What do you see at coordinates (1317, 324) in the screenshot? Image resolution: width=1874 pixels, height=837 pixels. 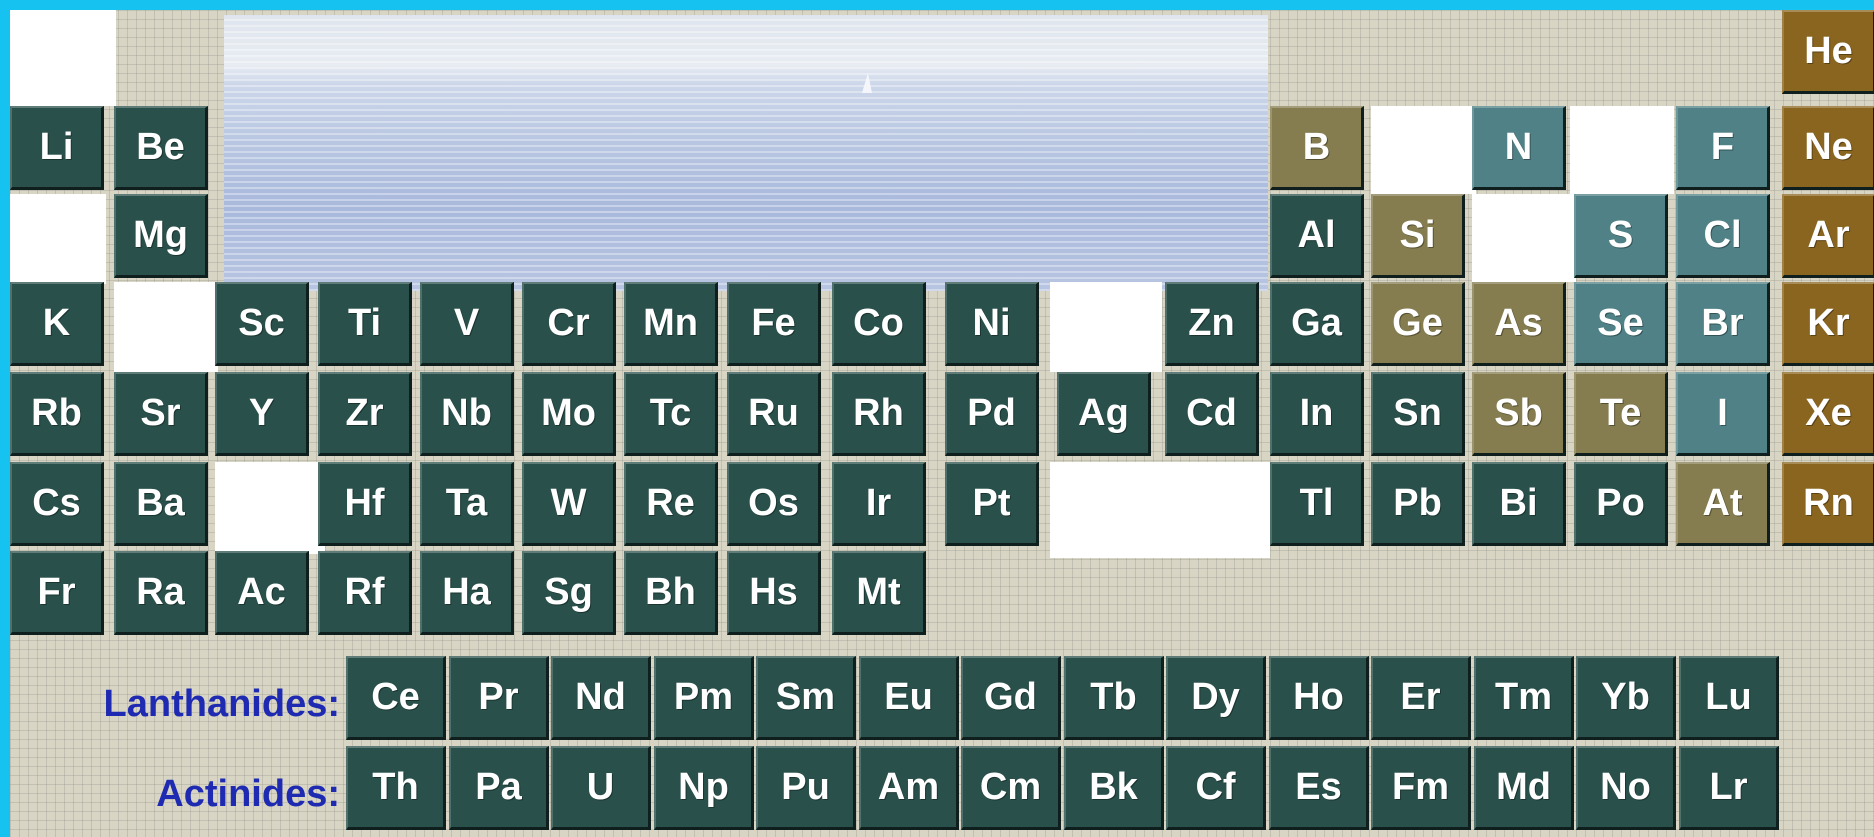 I see `element-ga: Ga` at bounding box center [1317, 324].